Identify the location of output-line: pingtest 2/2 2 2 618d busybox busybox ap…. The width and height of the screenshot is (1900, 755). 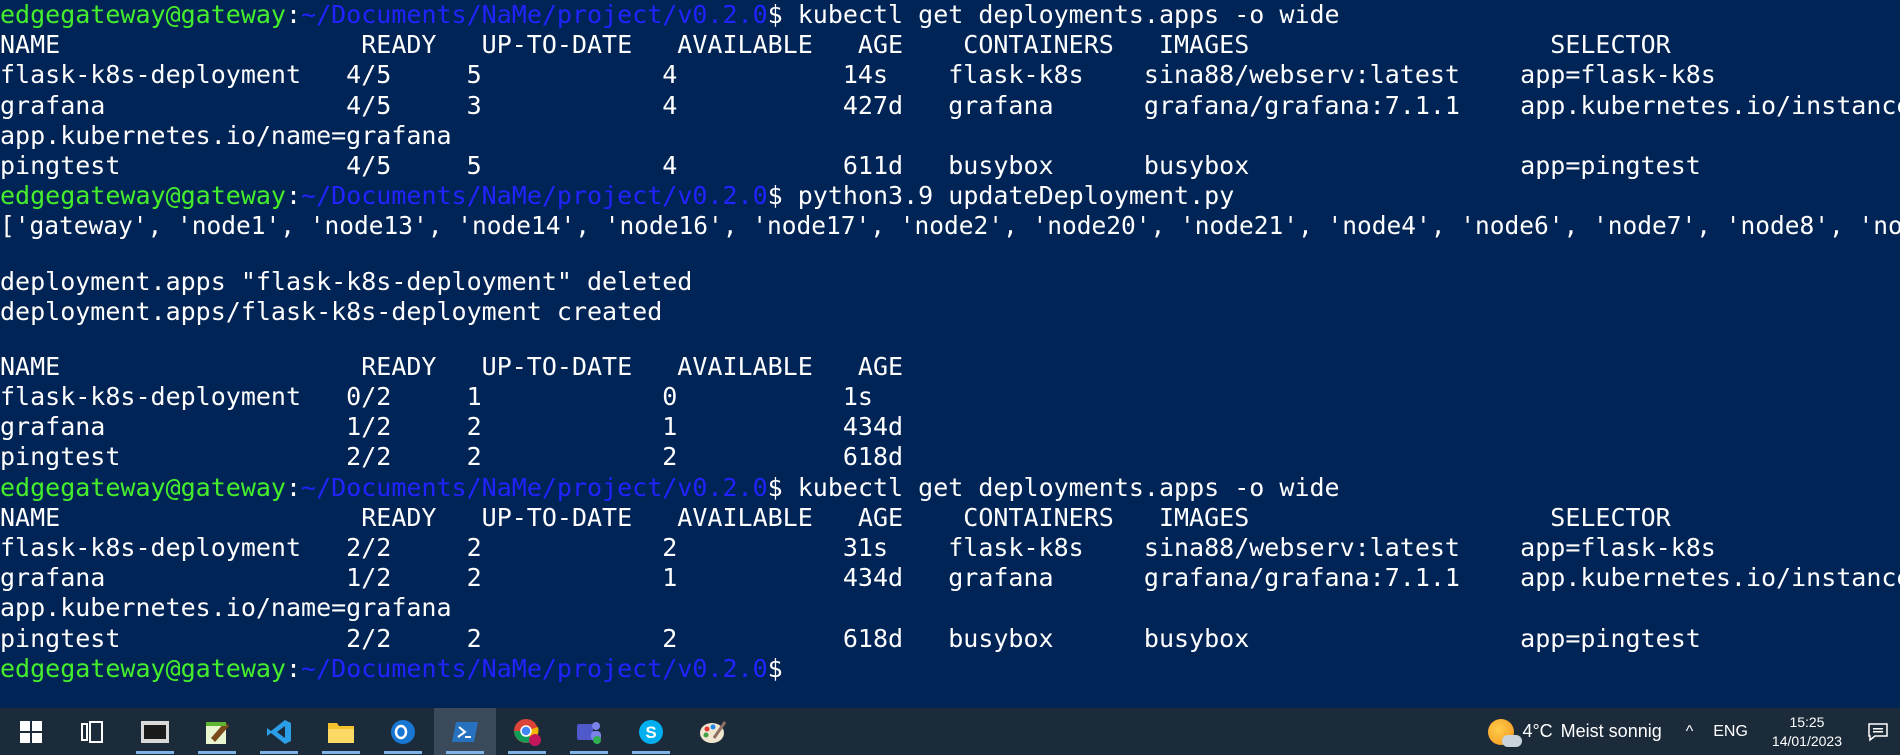
(850, 638).